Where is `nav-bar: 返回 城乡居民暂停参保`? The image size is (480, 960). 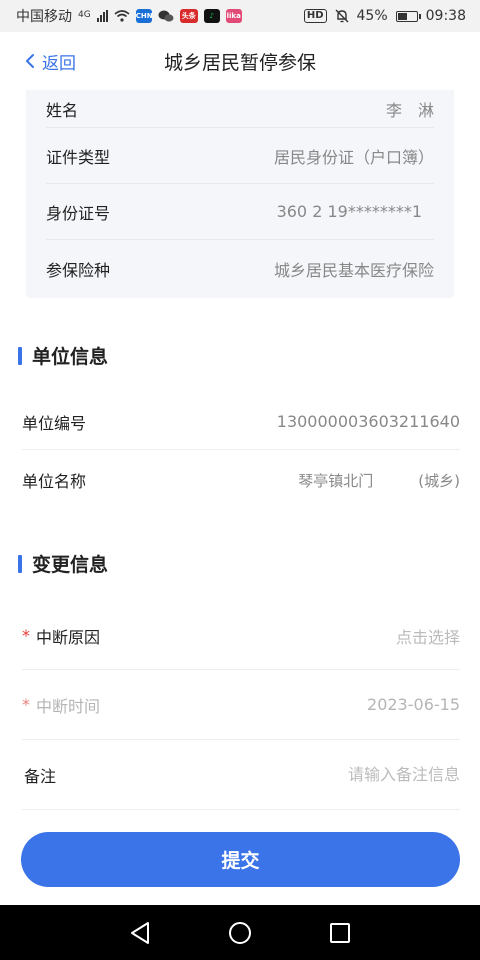 nav-bar: 返回 城乡居民暂停参保 is located at coordinates (240, 61).